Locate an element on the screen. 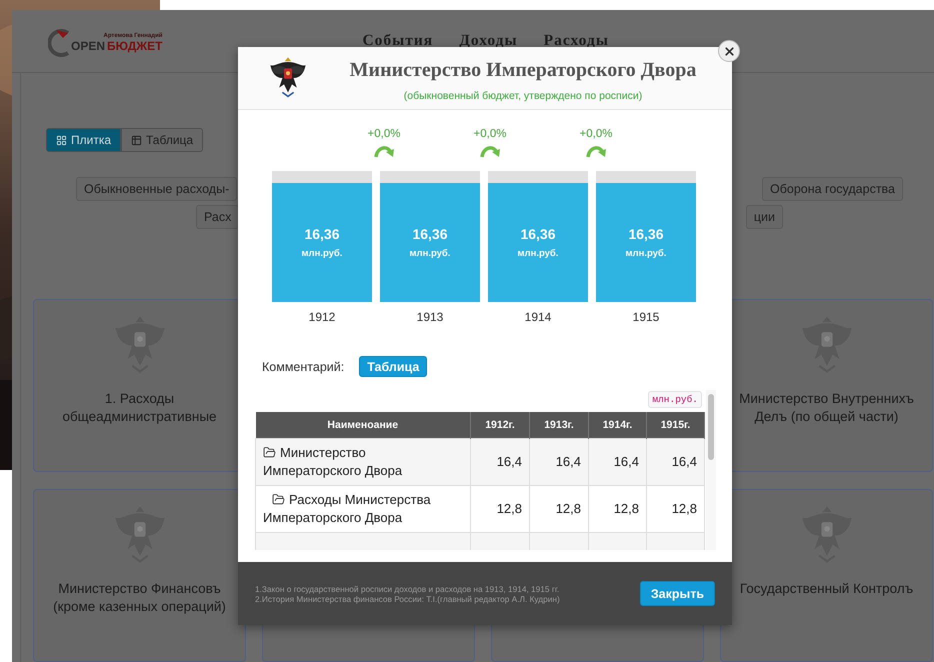 The image size is (934, 662). nav-link: Расходы is located at coordinates (576, 41).